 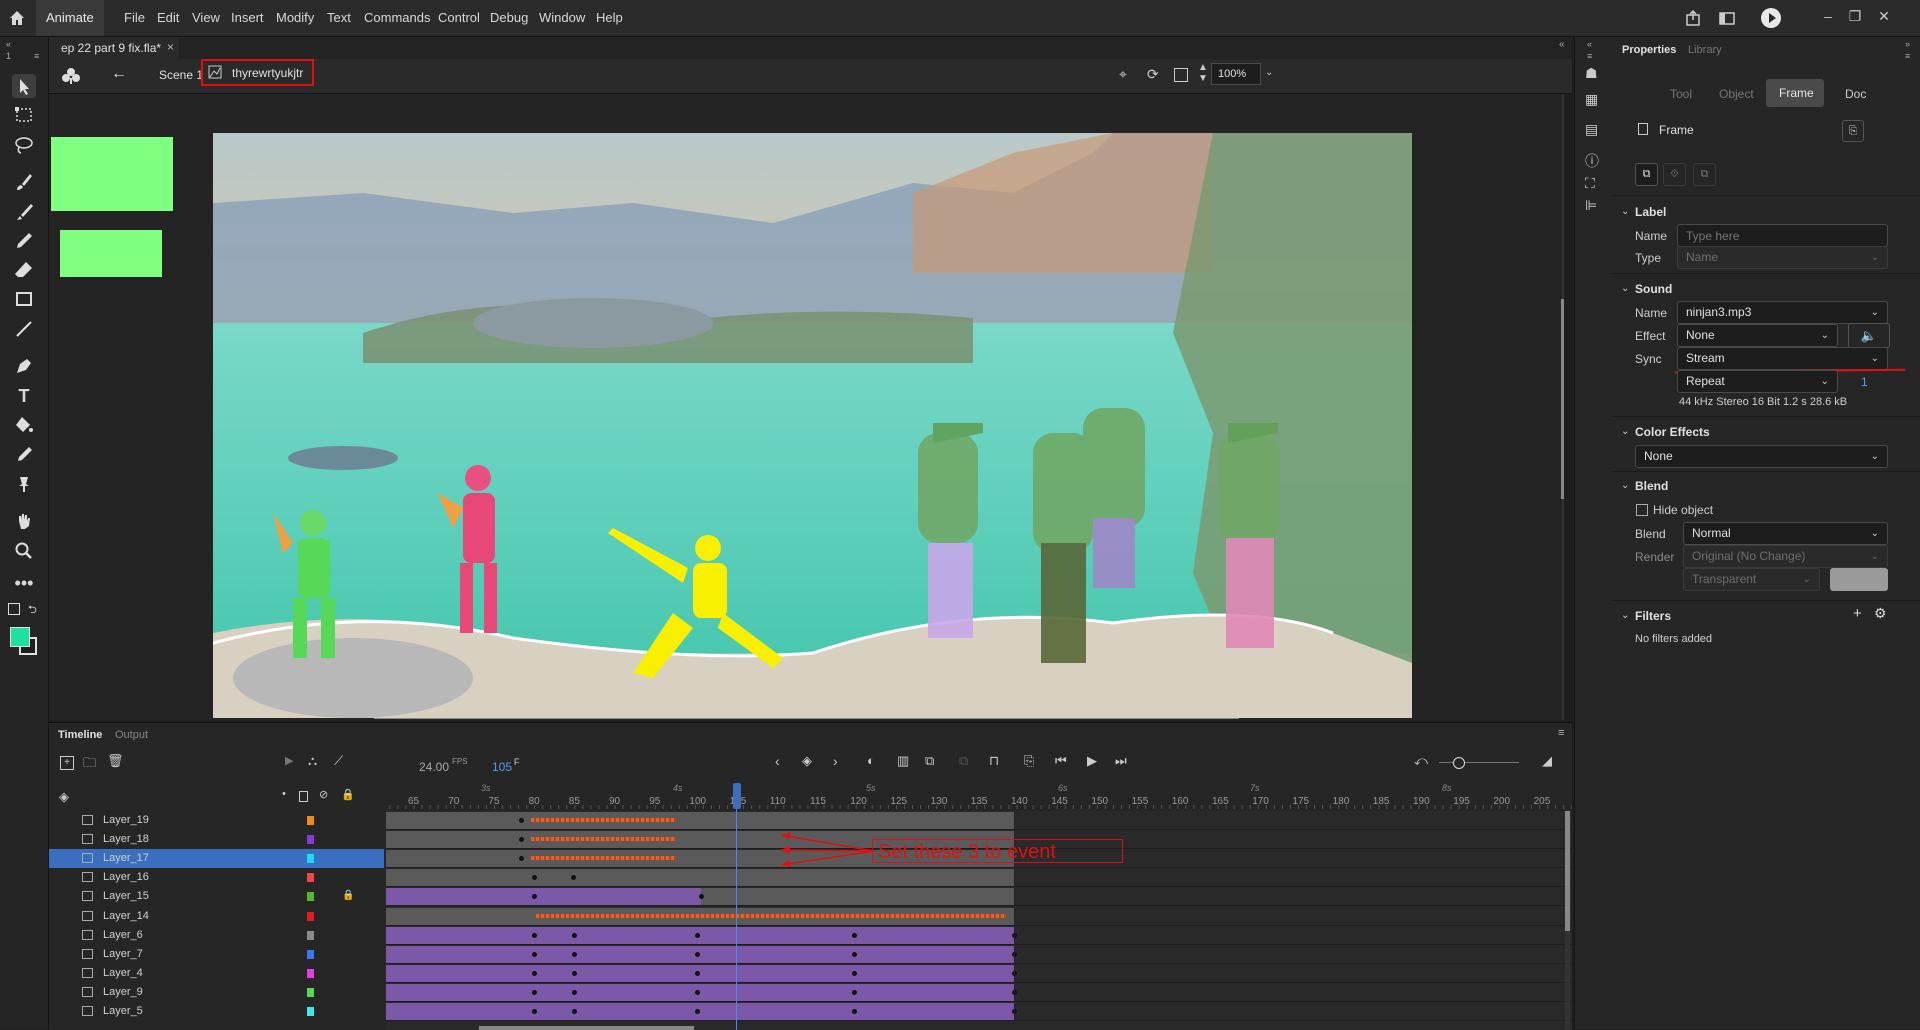 I want to click on menu-view: View, so click(x=206, y=17).